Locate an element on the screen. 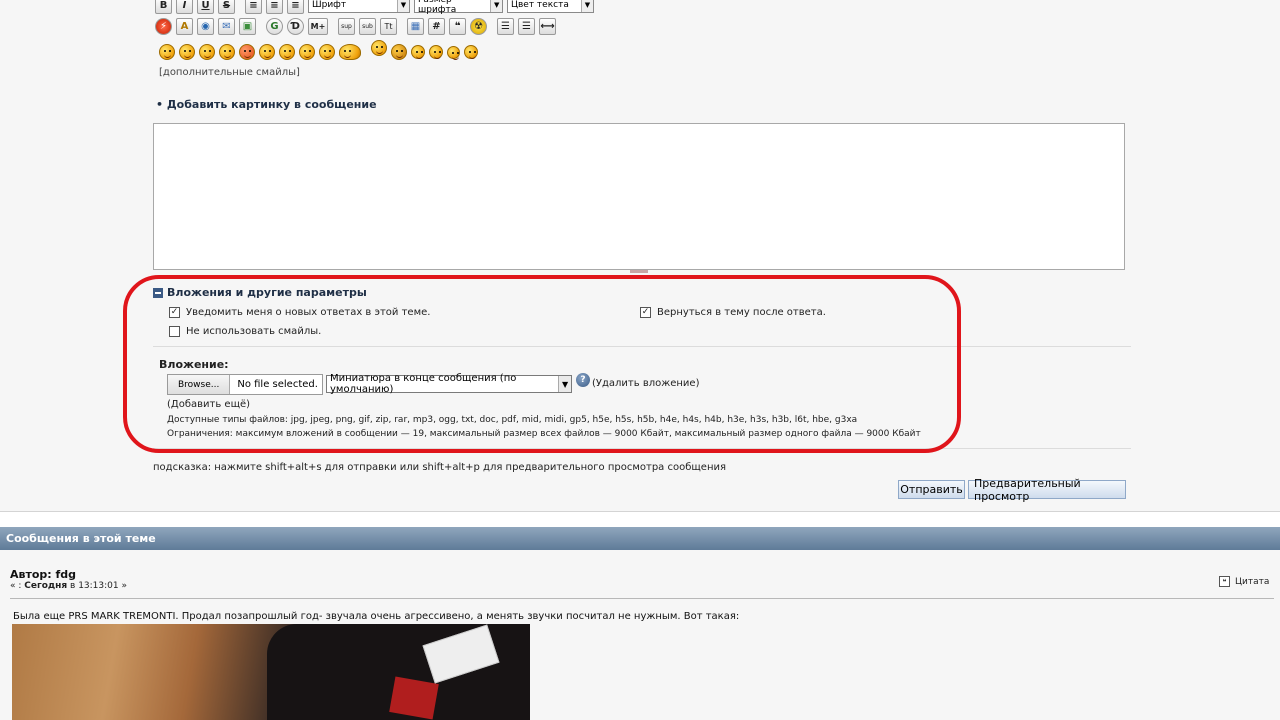  numbered-list-button: ☰ is located at coordinates (526, 26).